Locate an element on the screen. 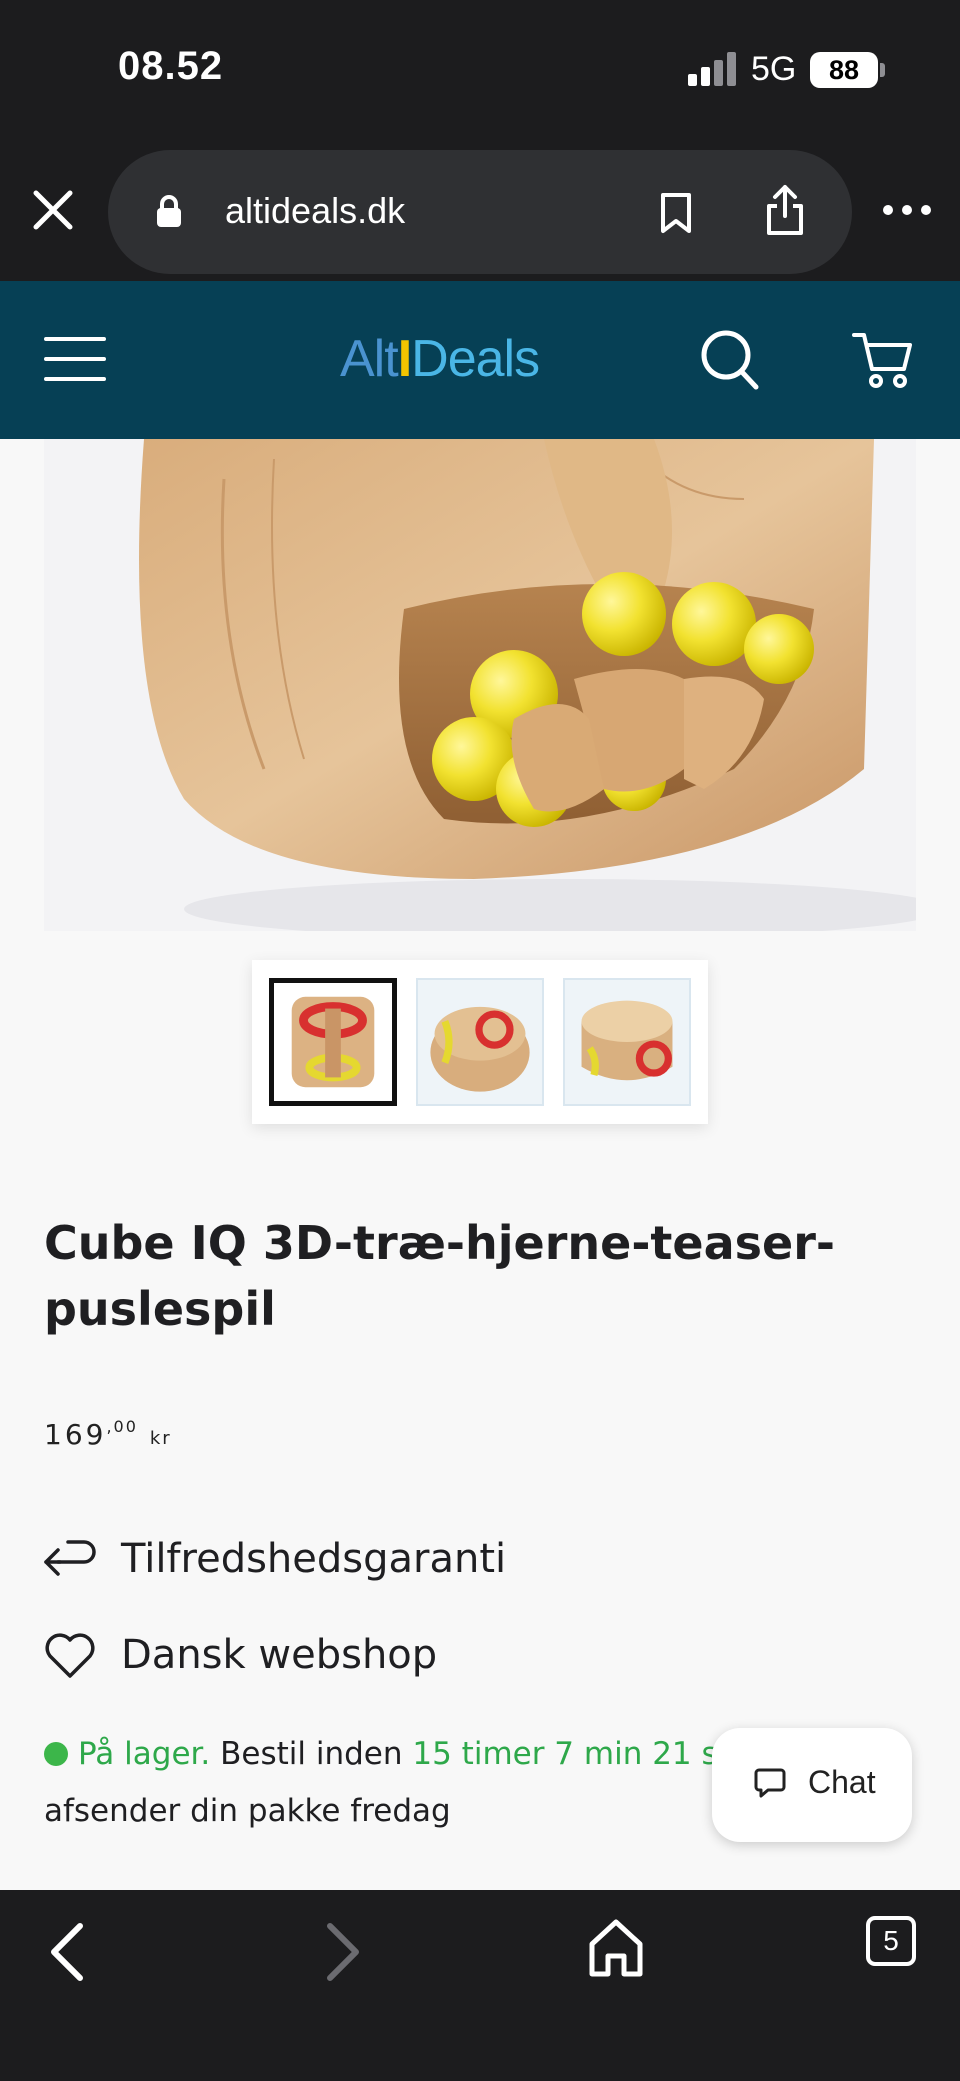  address-bar: altideals.dk is located at coordinates (480, 212).